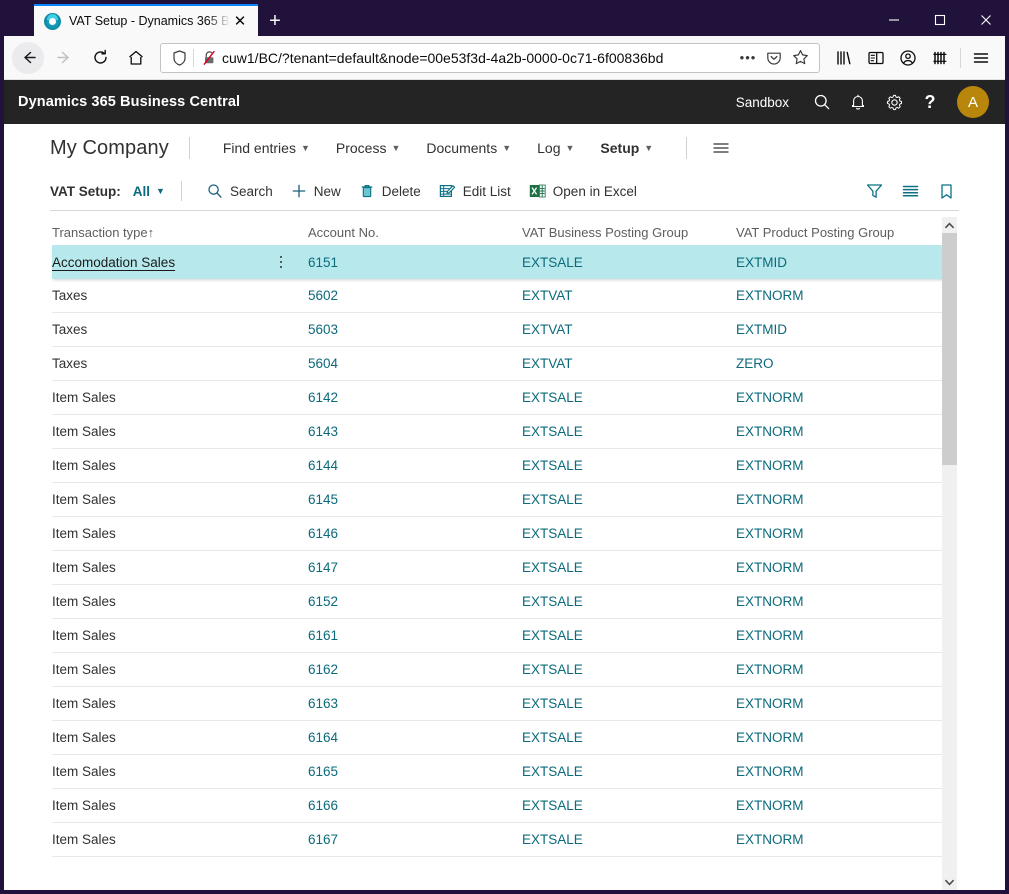 The image size is (1009, 894). I want to click on table-row: Item Sales 6144 EXTSALE EXTNORM, so click(501, 466).